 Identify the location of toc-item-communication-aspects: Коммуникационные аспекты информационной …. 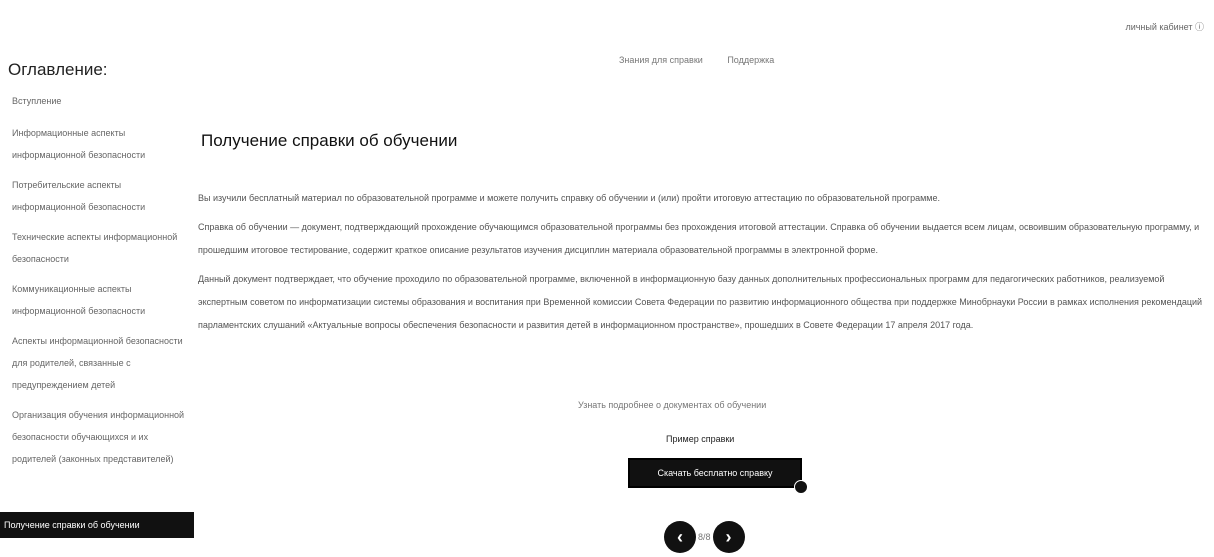
(102, 300).